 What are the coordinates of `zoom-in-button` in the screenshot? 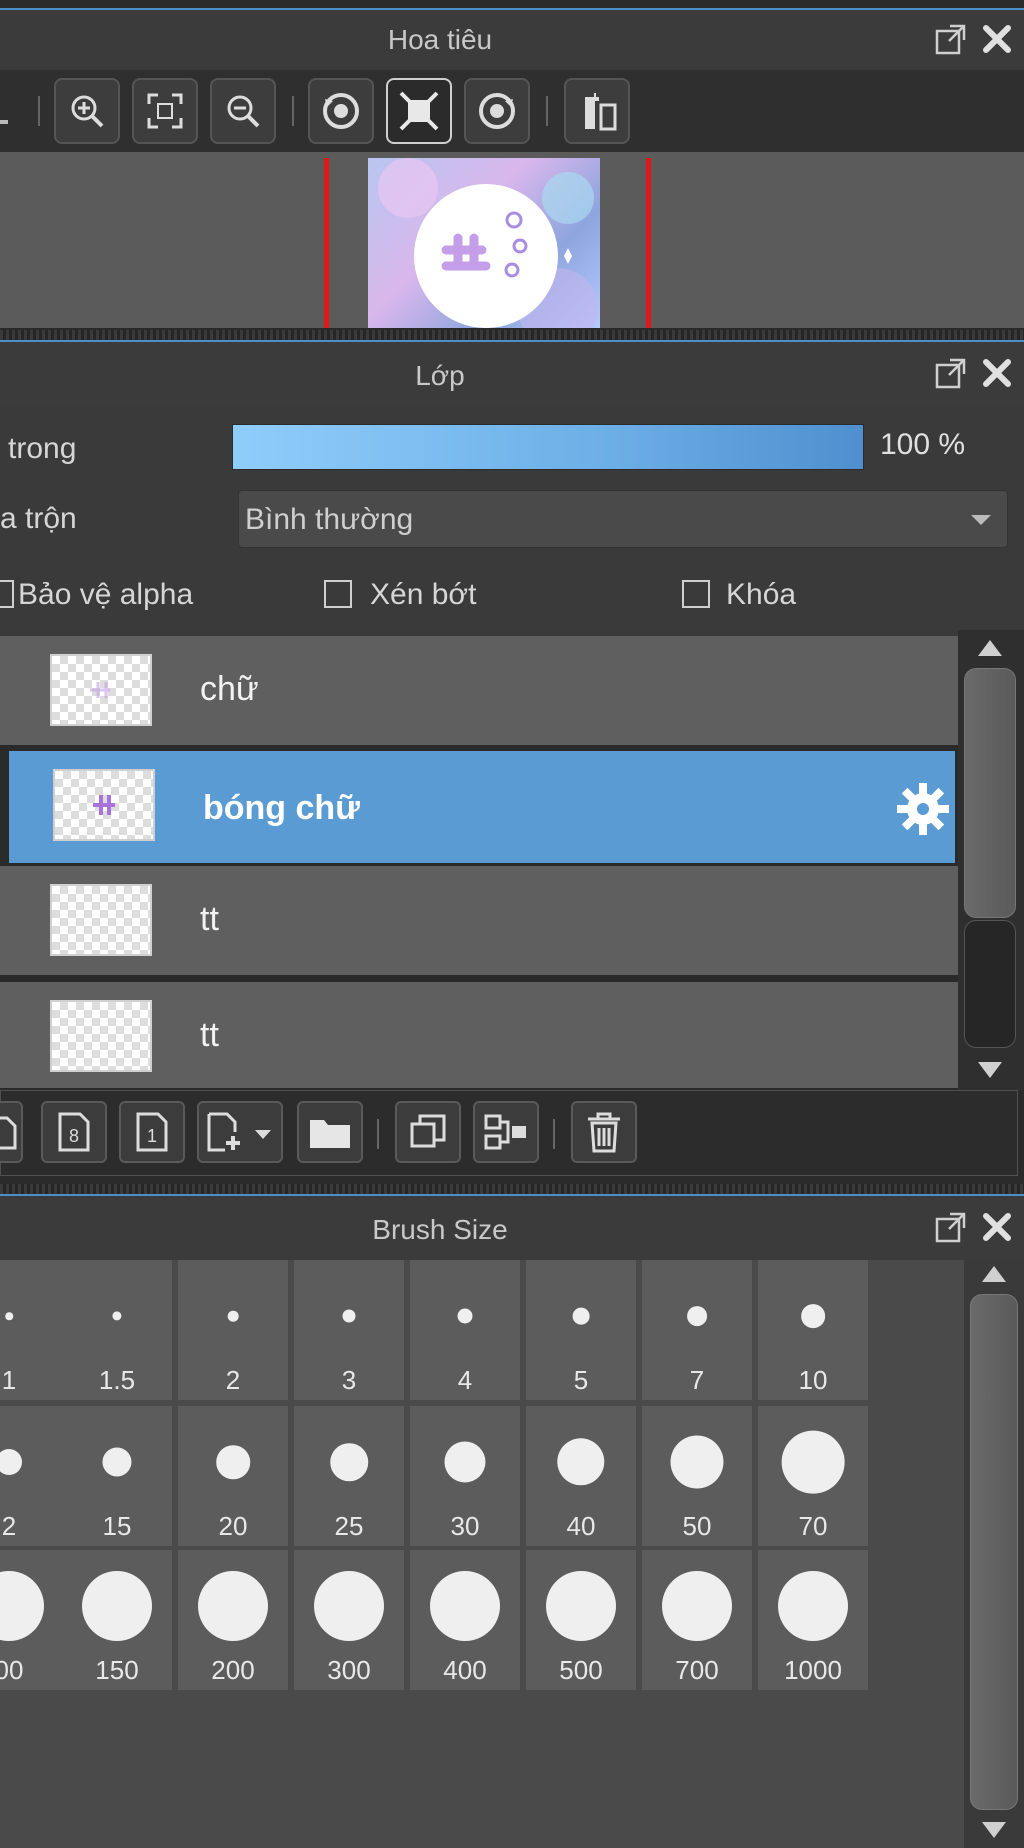 It's located at (87, 111).